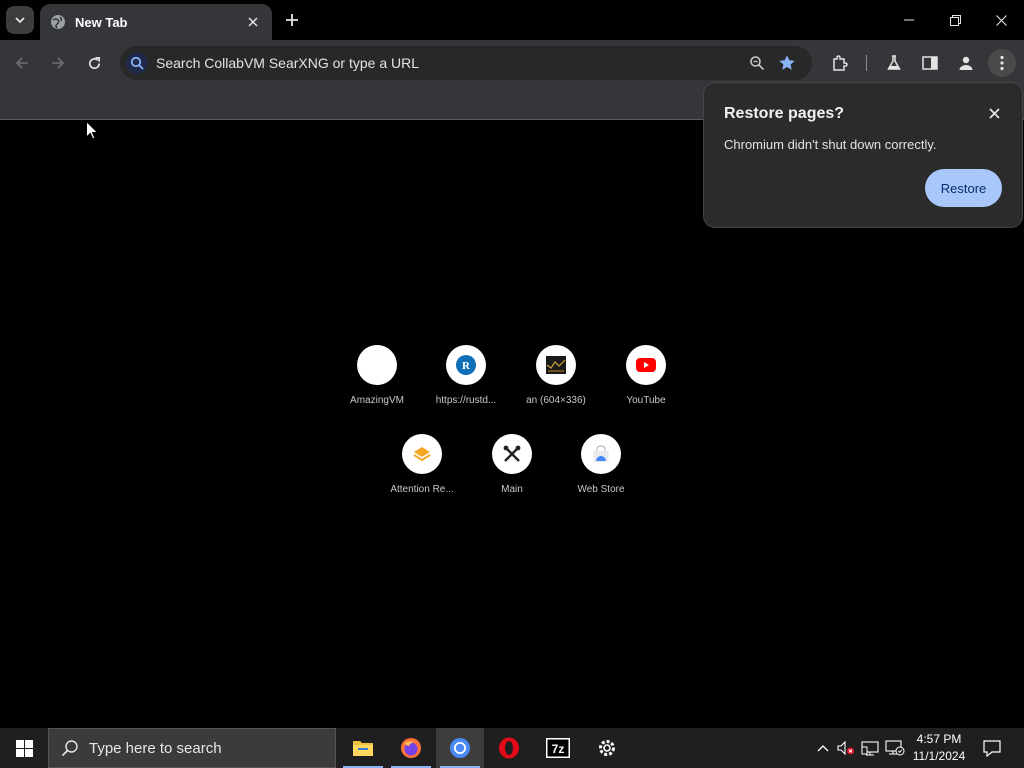 Image resolution: width=1024 pixels, height=768 pixels. Describe the element at coordinates (512, 454) in the screenshot. I see `tools-icon` at that location.